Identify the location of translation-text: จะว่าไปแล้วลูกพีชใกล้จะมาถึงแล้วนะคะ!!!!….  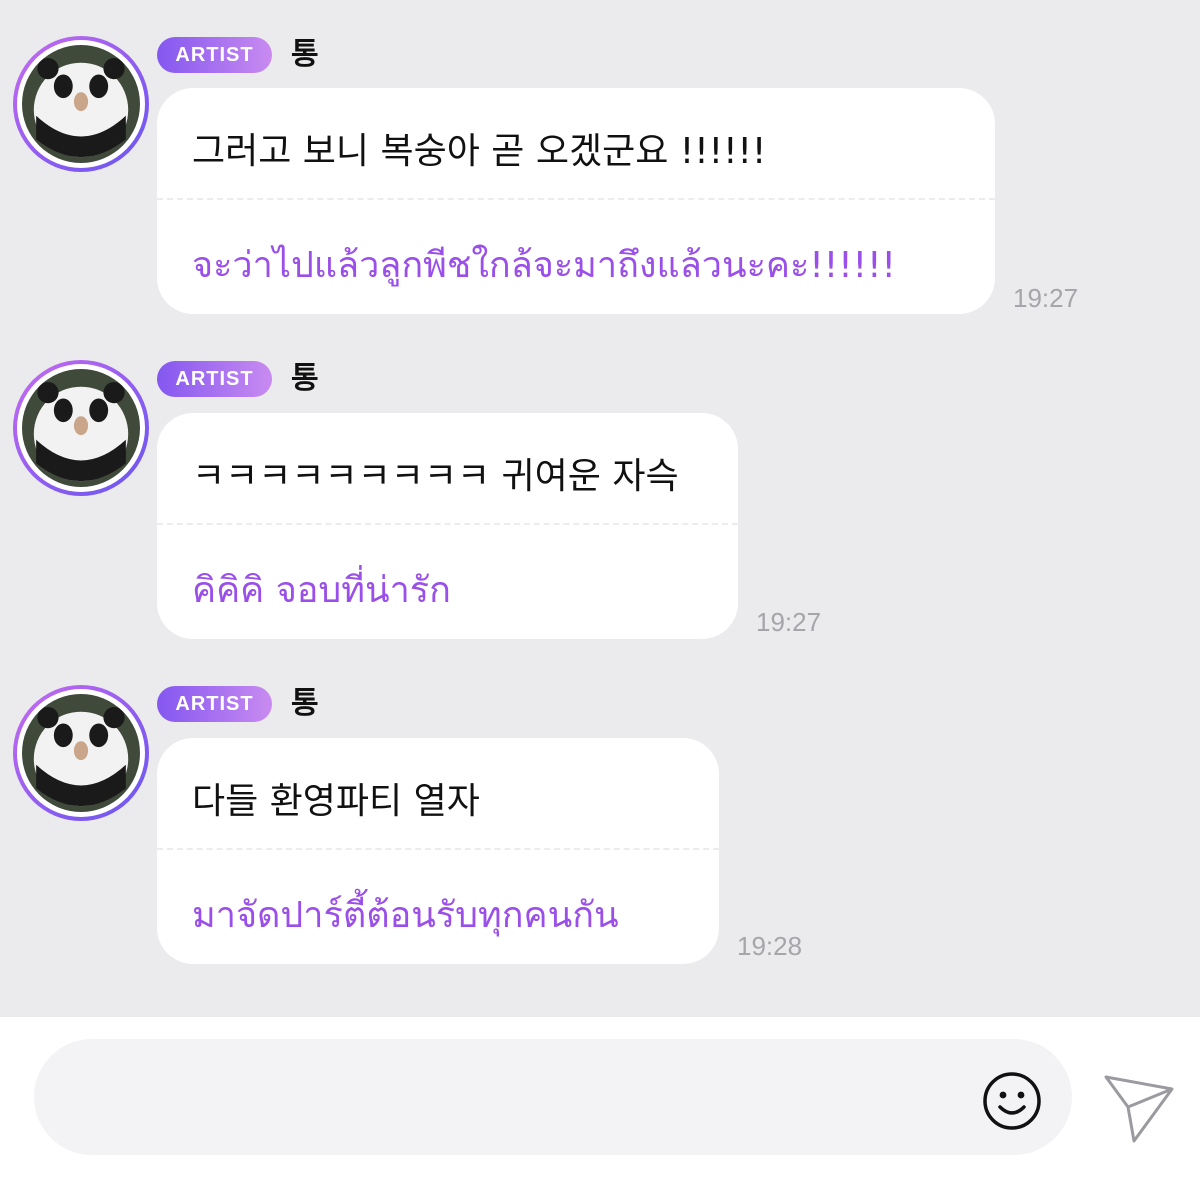
(544, 265).